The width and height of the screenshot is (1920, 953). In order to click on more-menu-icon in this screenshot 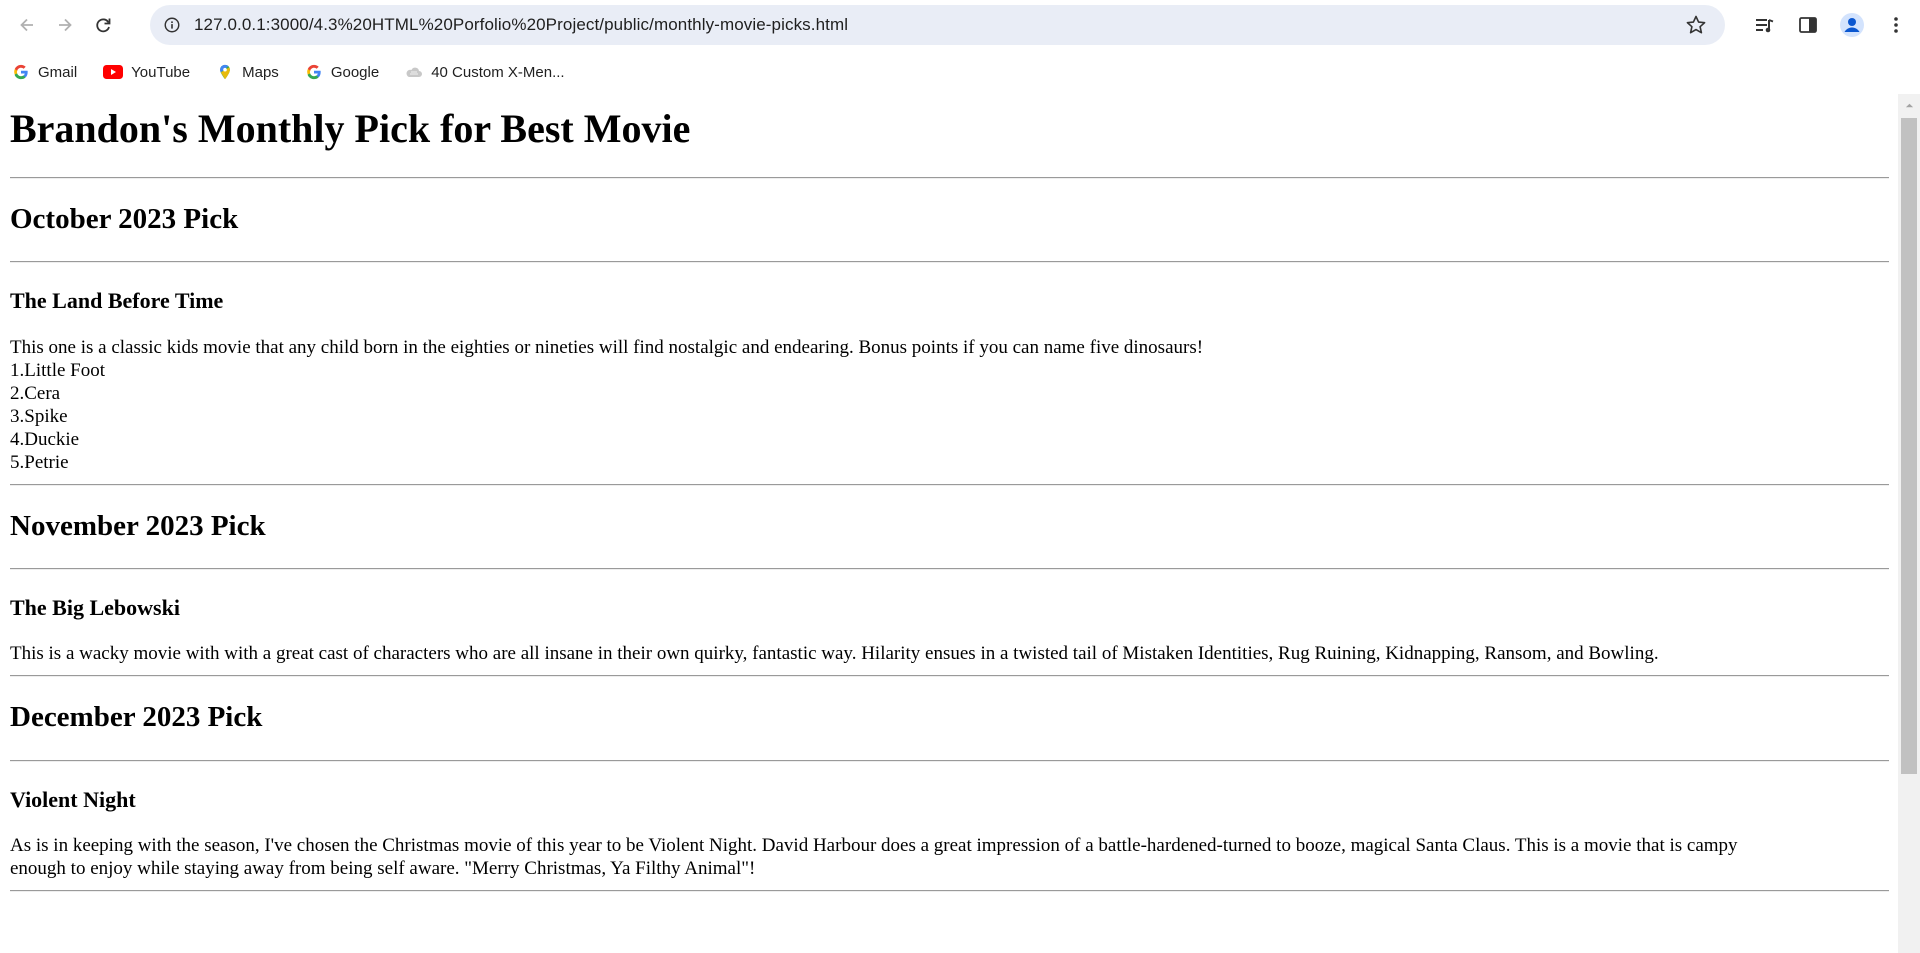, I will do `click(1896, 25)`.